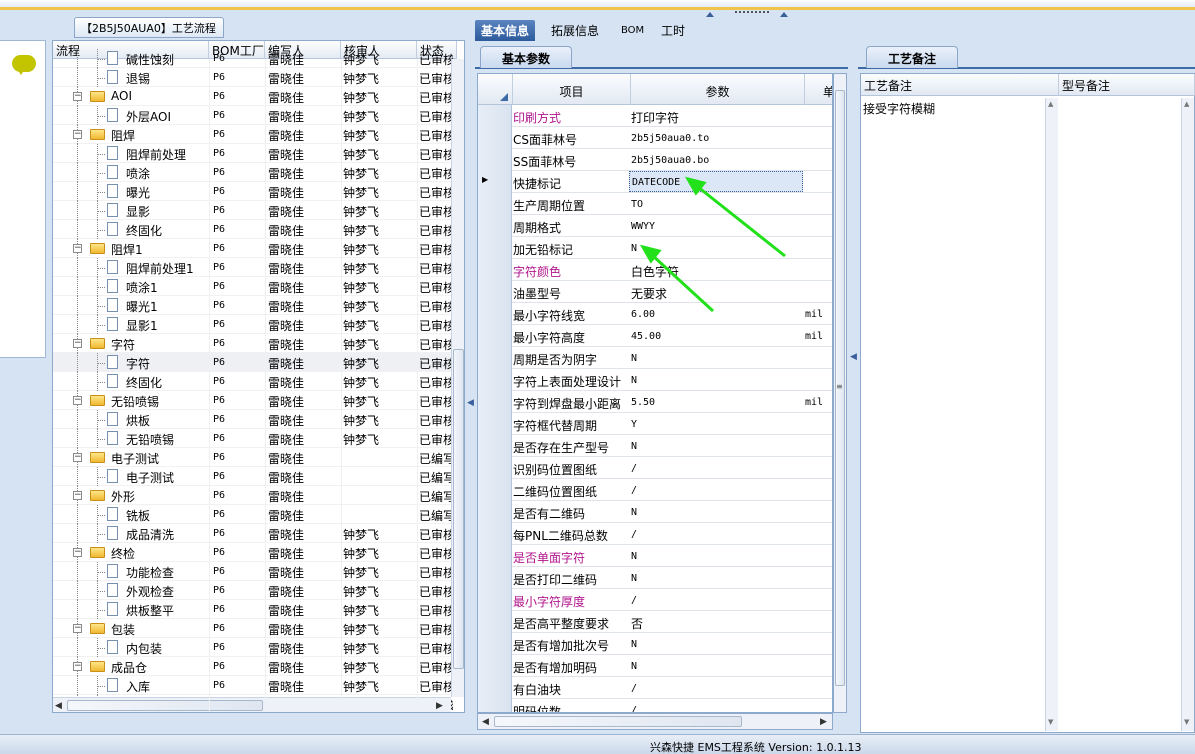 This screenshot has width=1195, height=754. What do you see at coordinates (716, 336) in the screenshot?
I see `param-value: 45.00` at bounding box center [716, 336].